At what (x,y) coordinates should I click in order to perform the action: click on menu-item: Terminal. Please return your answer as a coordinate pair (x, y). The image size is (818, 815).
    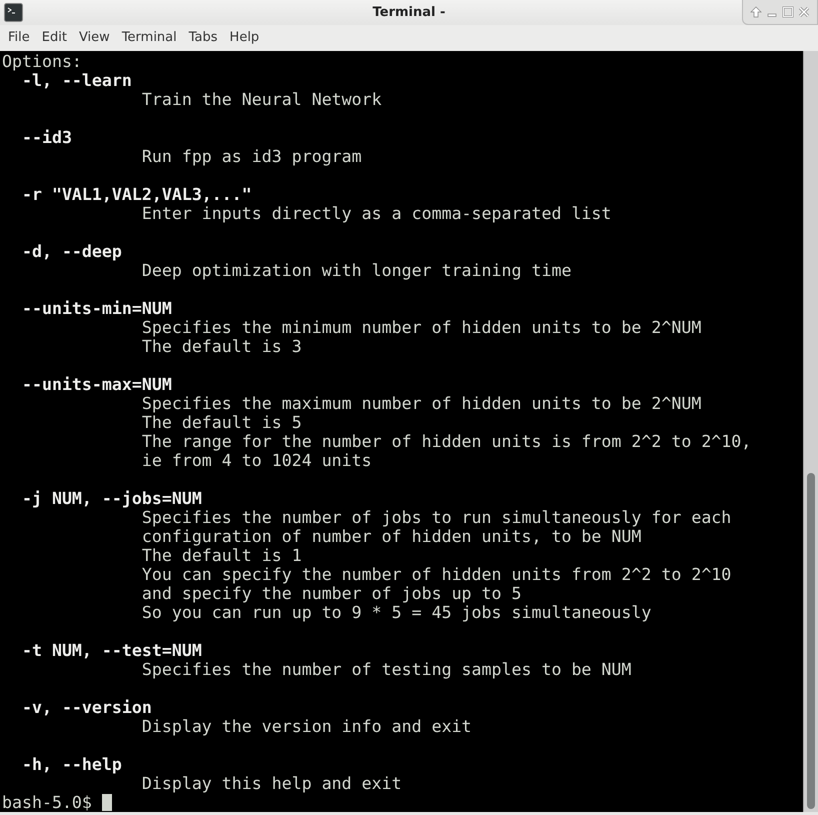
    Looking at the image, I should click on (149, 38).